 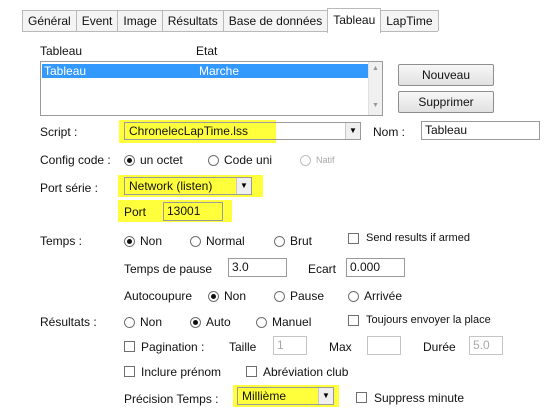 What do you see at coordinates (322, 269) in the screenshot?
I see `ecart-label: Ecart` at bounding box center [322, 269].